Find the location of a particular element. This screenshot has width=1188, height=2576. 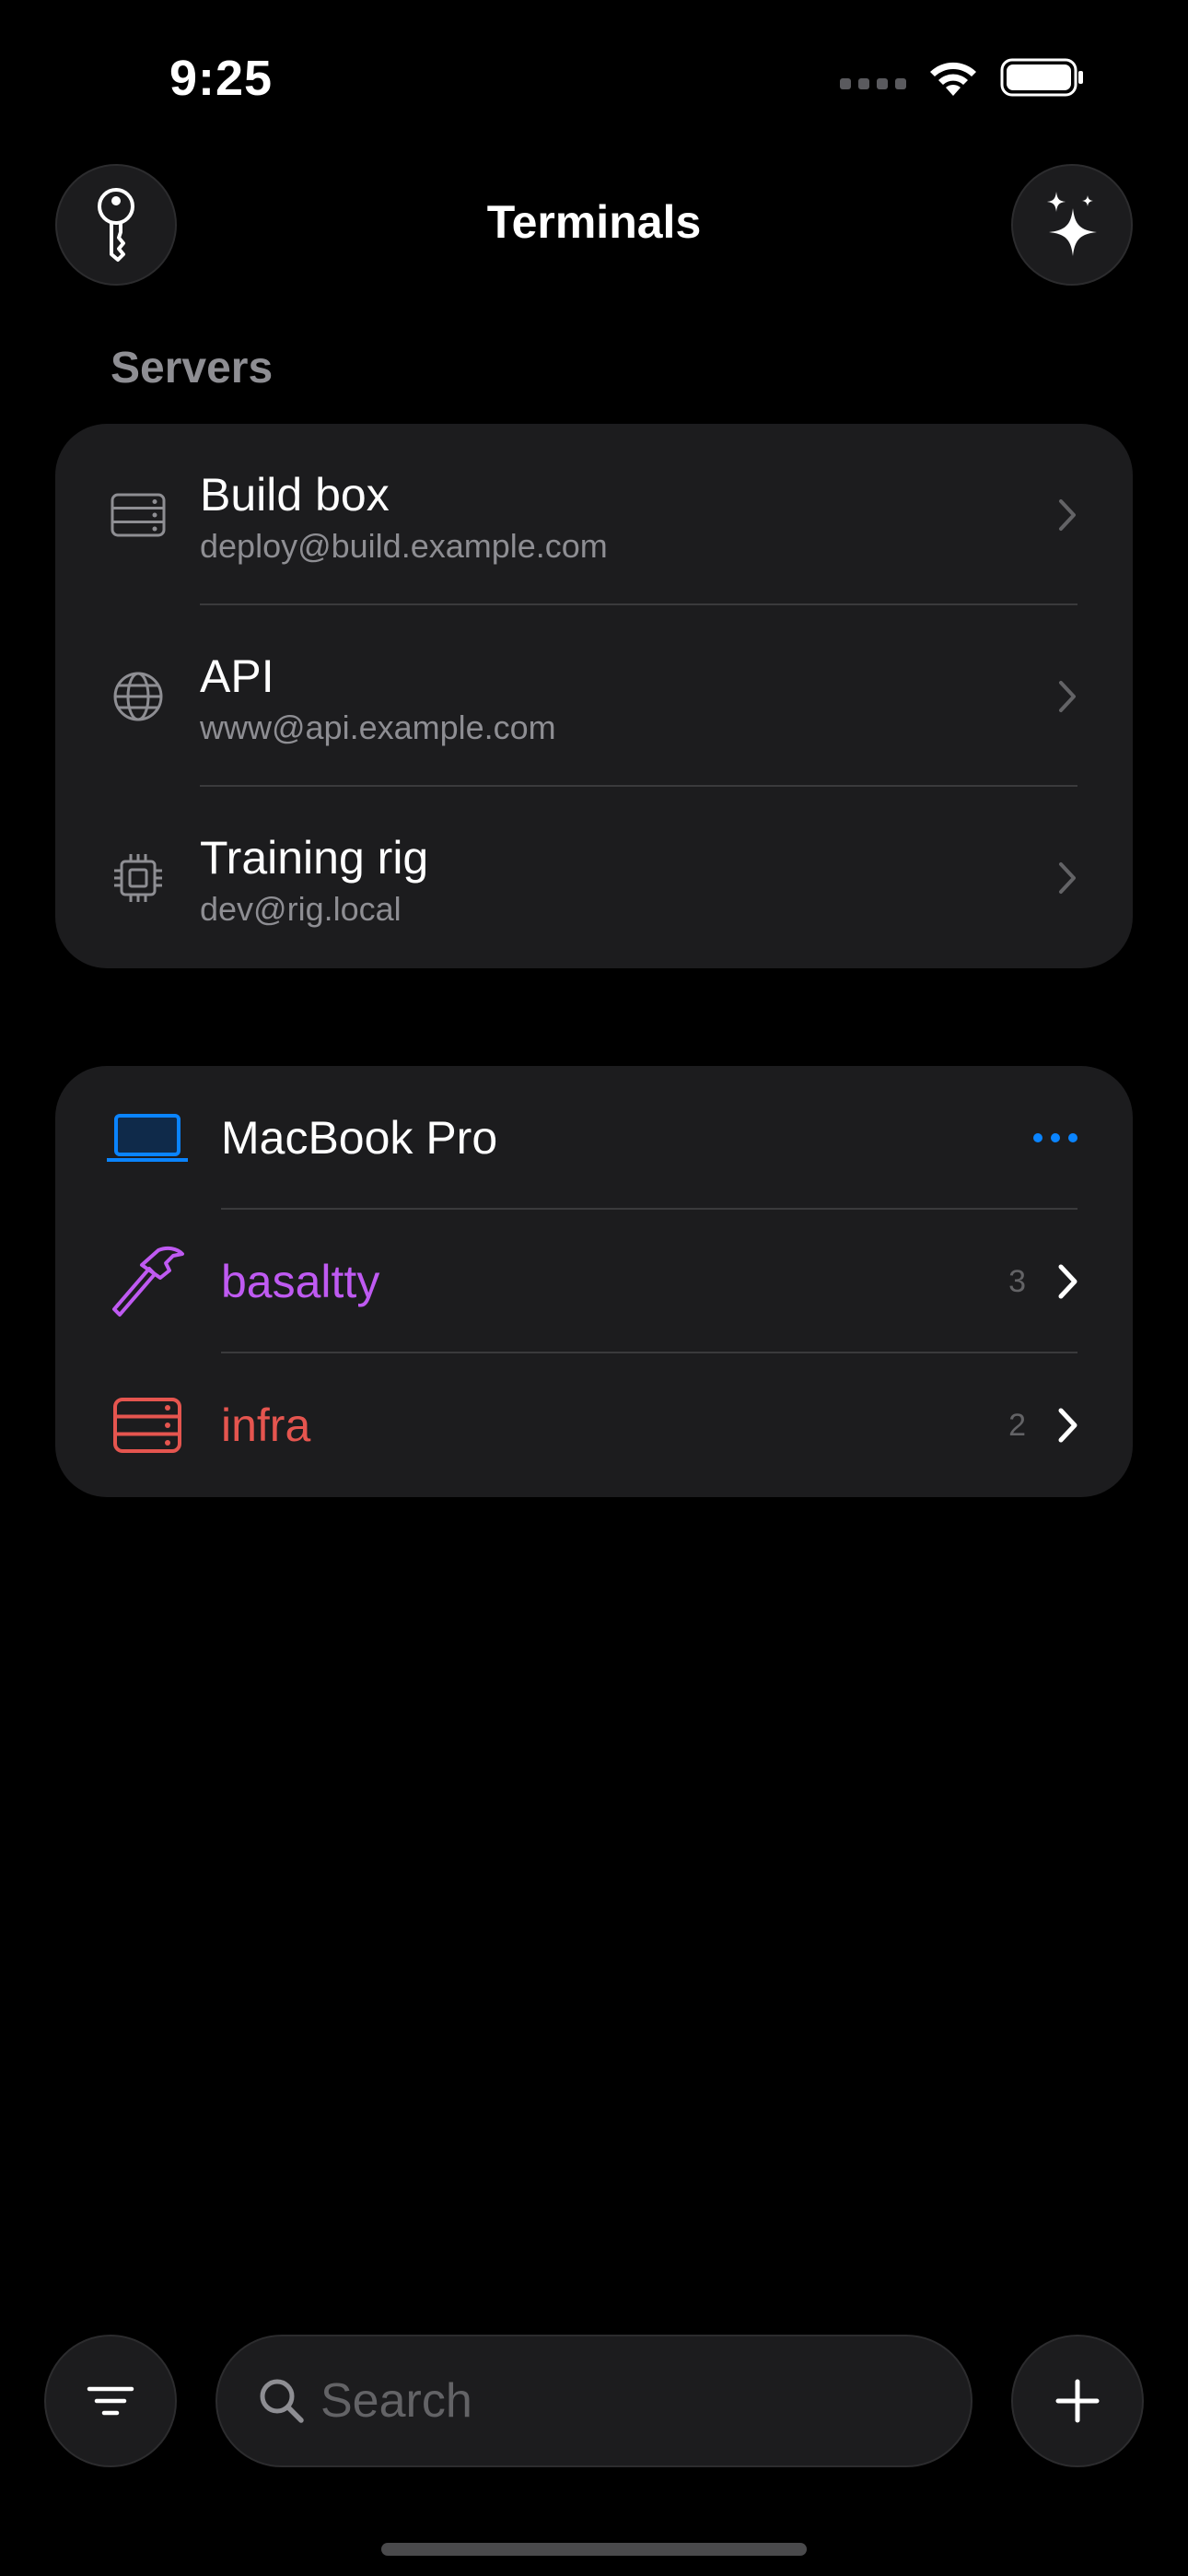

filter-lines-icon is located at coordinates (111, 2401).